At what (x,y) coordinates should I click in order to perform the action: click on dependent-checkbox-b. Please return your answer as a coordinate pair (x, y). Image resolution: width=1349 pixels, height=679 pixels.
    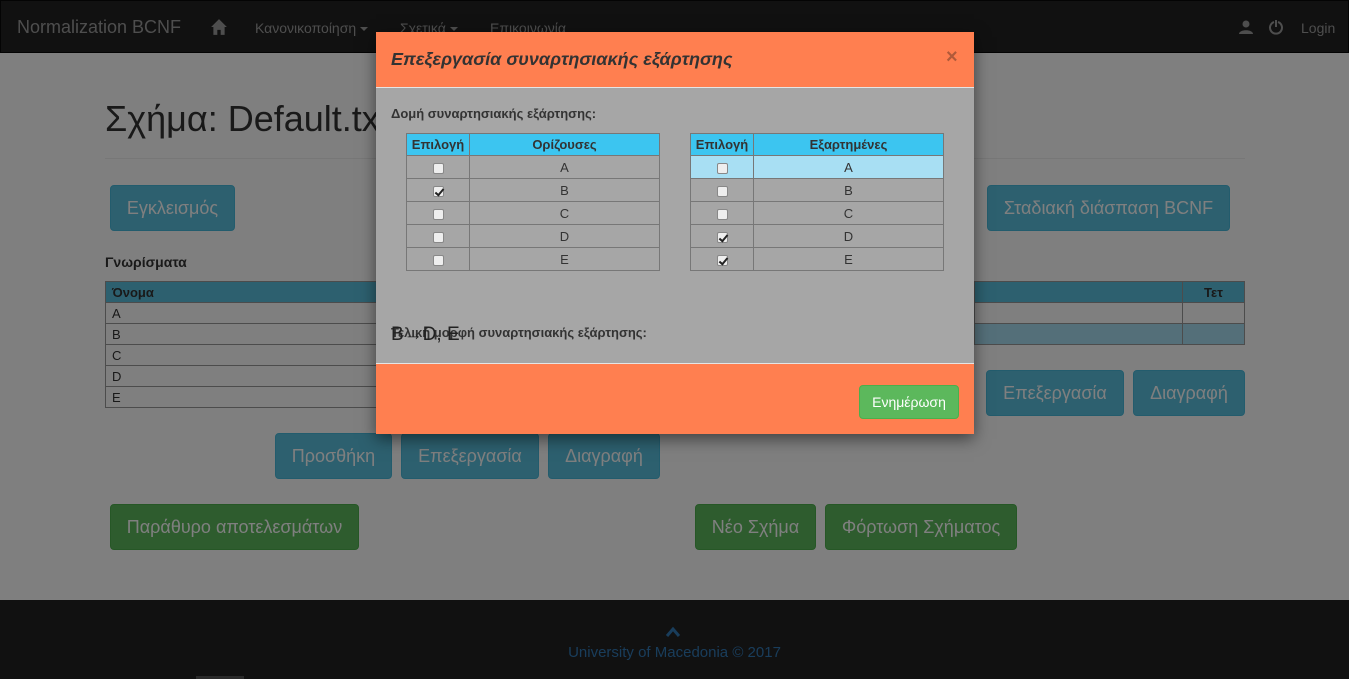
    Looking at the image, I should click on (722, 191).